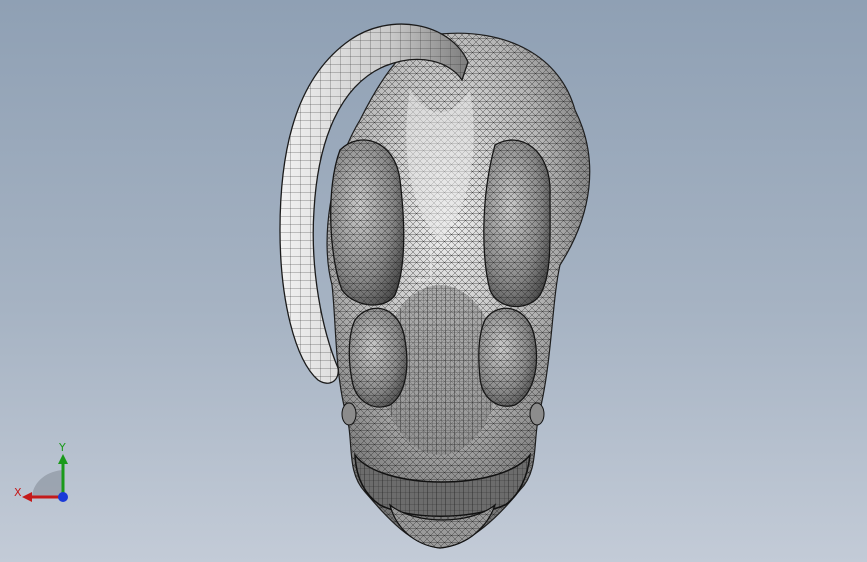  What do you see at coordinates (62, 447) in the screenshot?
I see `y-axis-label: Y` at bounding box center [62, 447].